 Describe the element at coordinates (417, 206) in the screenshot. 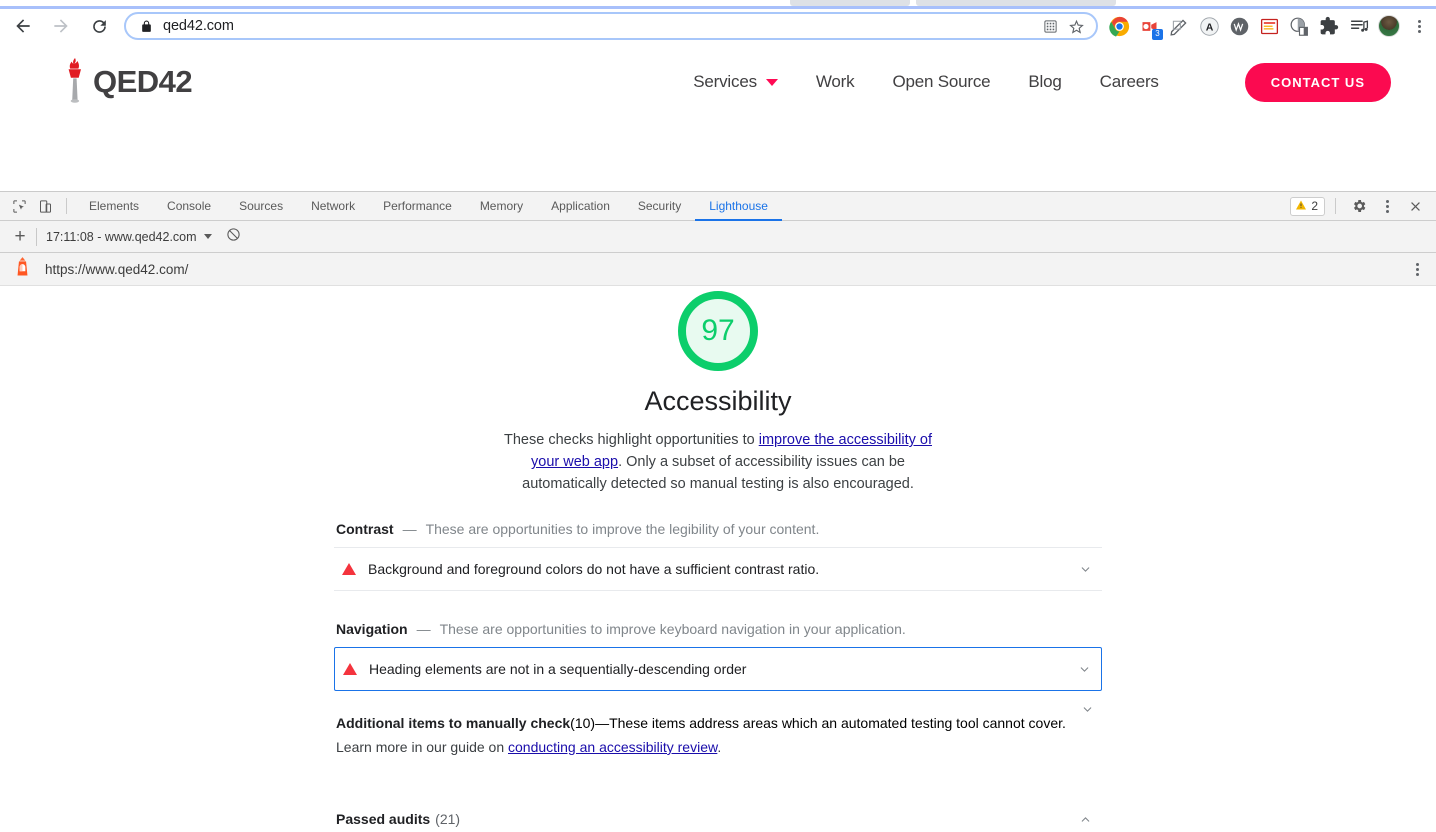

I see `tab-performance: Performance` at that location.